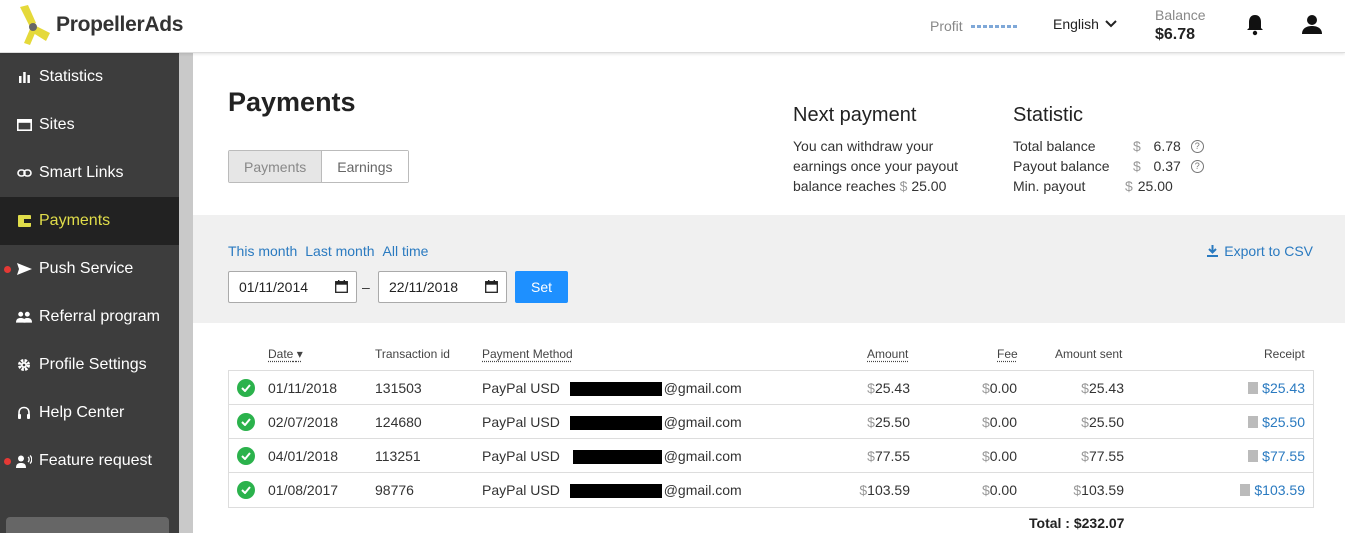 This screenshot has height=533, width=1345. What do you see at coordinates (24, 269) in the screenshot?
I see `send-icon` at bounding box center [24, 269].